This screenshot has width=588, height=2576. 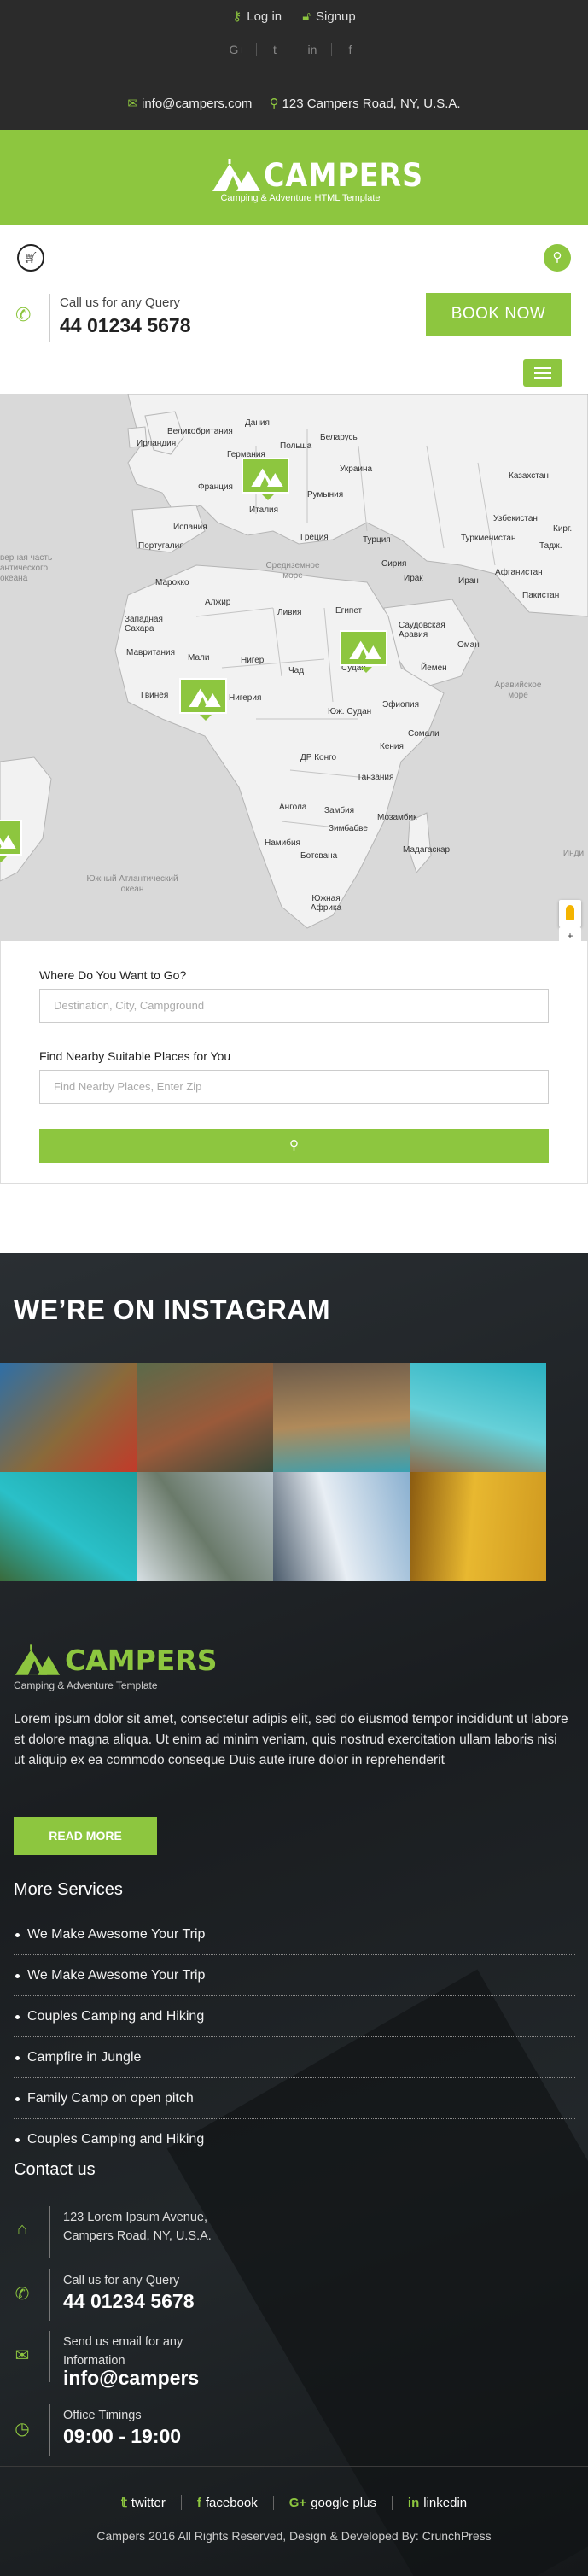 I want to click on footer-logo: CAMPERS Camping & Adventure Template, so click(x=116, y=1669).